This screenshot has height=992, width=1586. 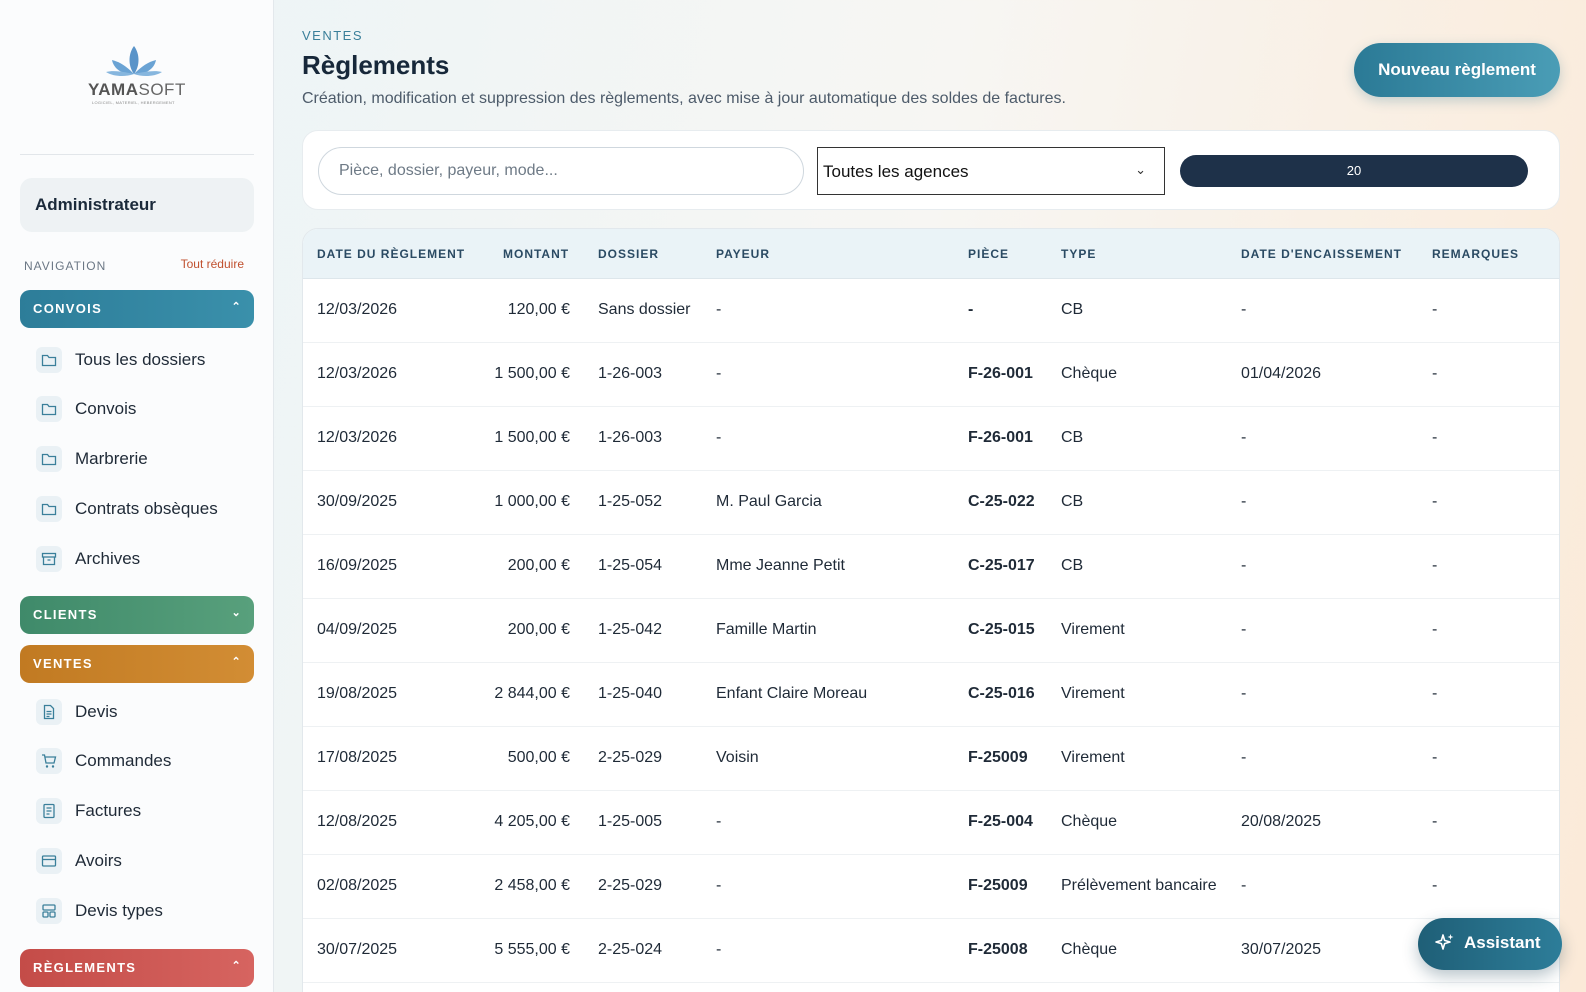 I want to click on column-header-date: DATE DU RÈGLEMENT, so click(x=391, y=254).